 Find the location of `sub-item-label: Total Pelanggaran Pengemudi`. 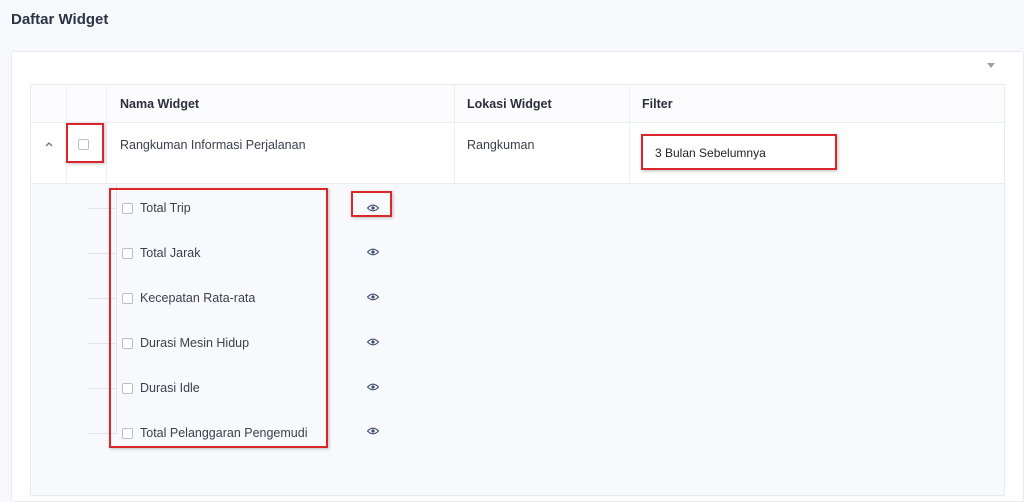

sub-item-label: Total Pelanggaran Pengemudi is located at coordinates (224, 433).